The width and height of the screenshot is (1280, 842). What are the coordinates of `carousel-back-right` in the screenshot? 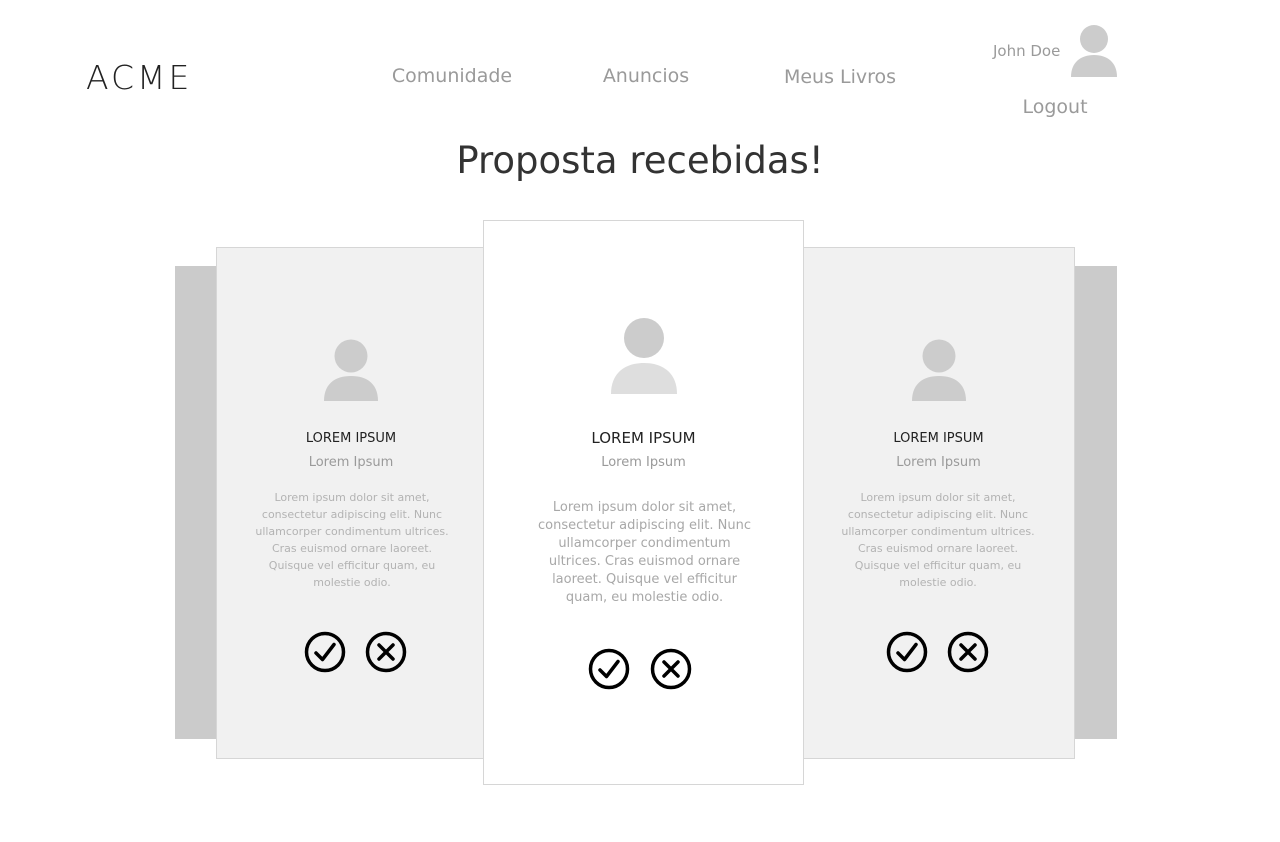 It's located at (1094, 502).